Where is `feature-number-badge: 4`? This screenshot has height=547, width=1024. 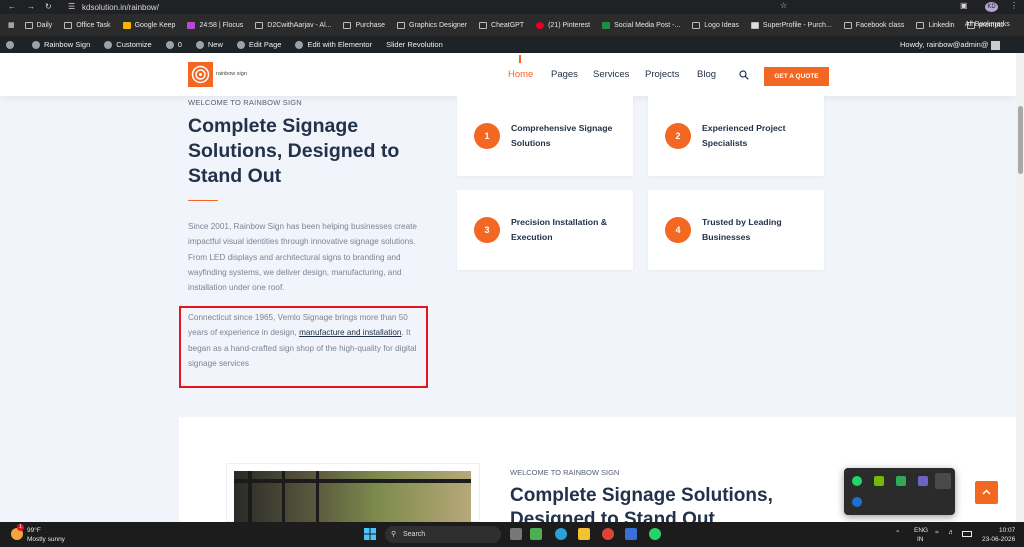
feature-number-badge: 4 is located at coordinates (678, 230).